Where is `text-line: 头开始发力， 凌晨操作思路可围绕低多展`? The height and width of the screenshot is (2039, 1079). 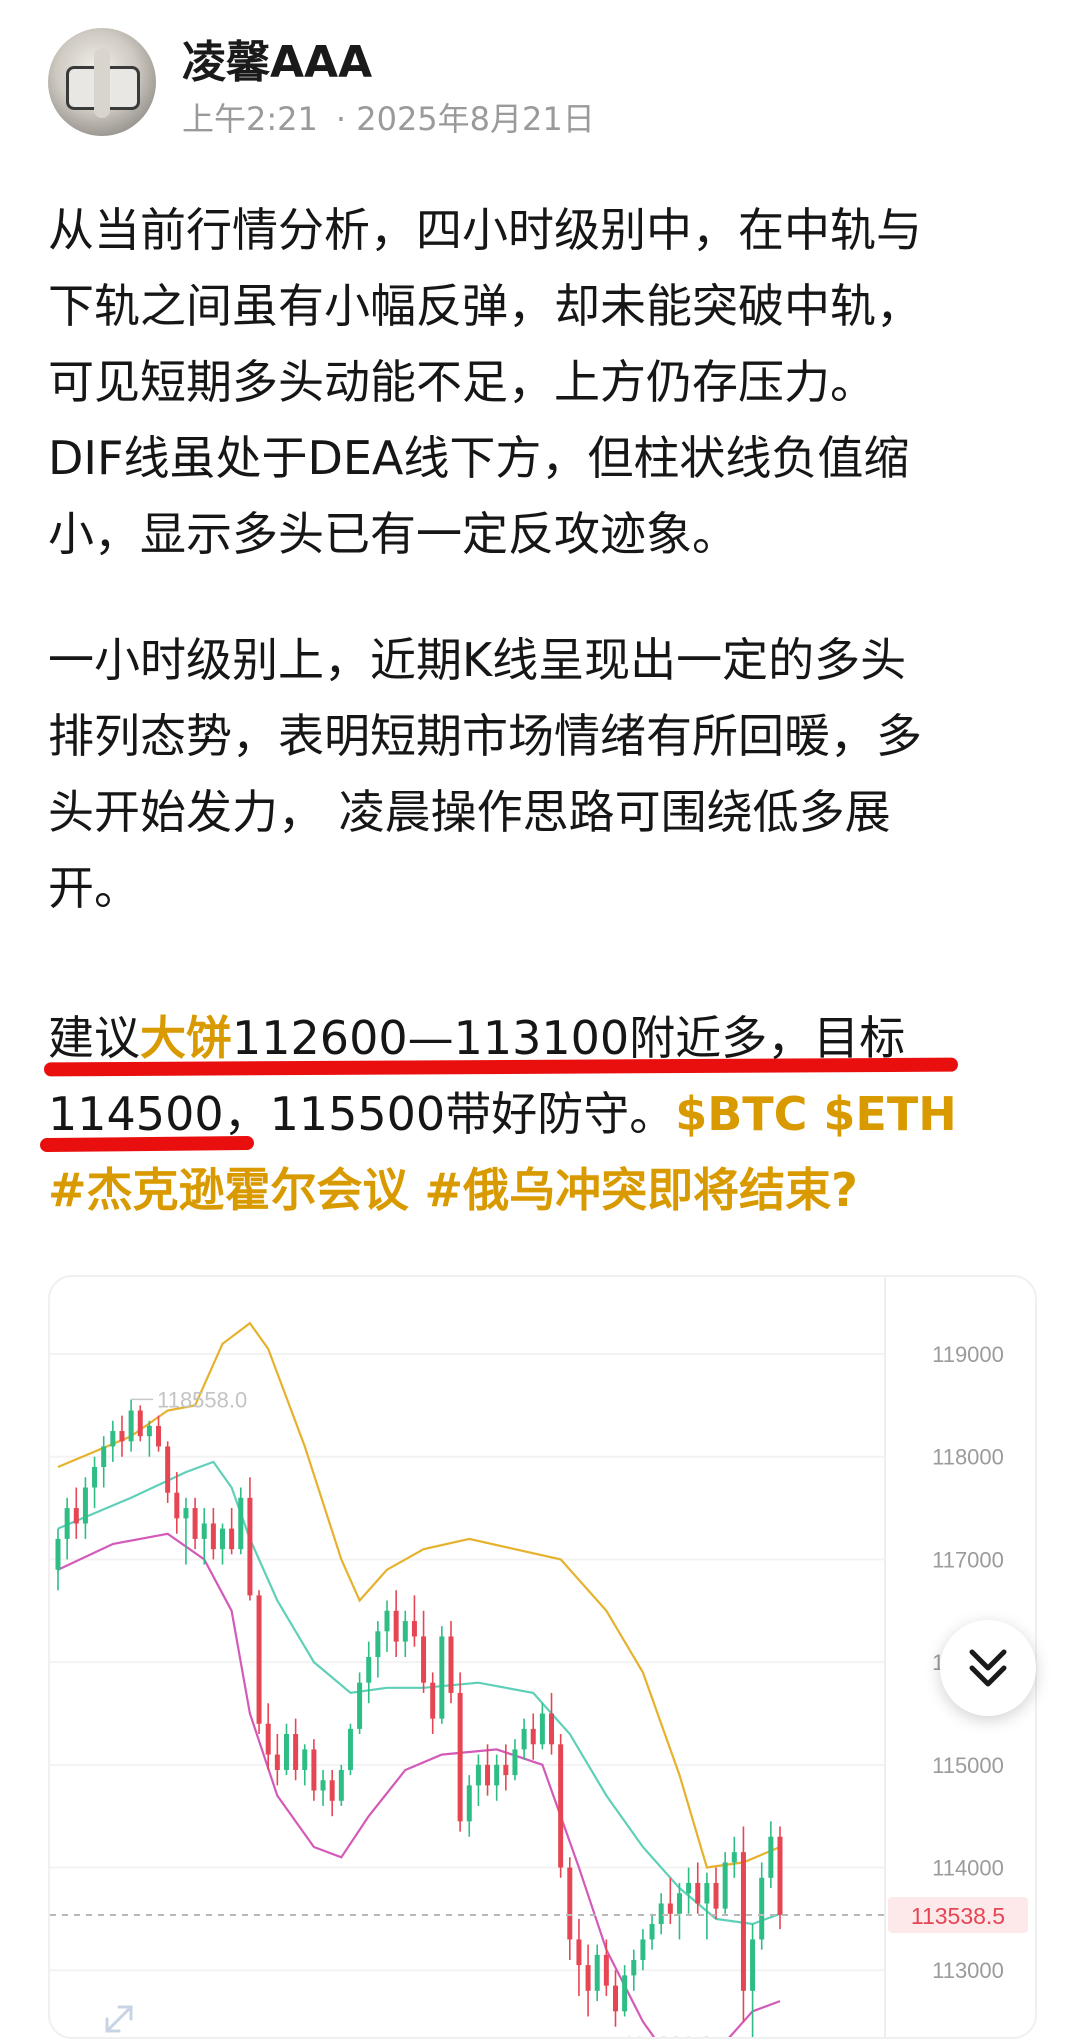 text-line: 头开始发力， 凌晨操作思路可围绕低多展 is located at coordinates (469, 812).